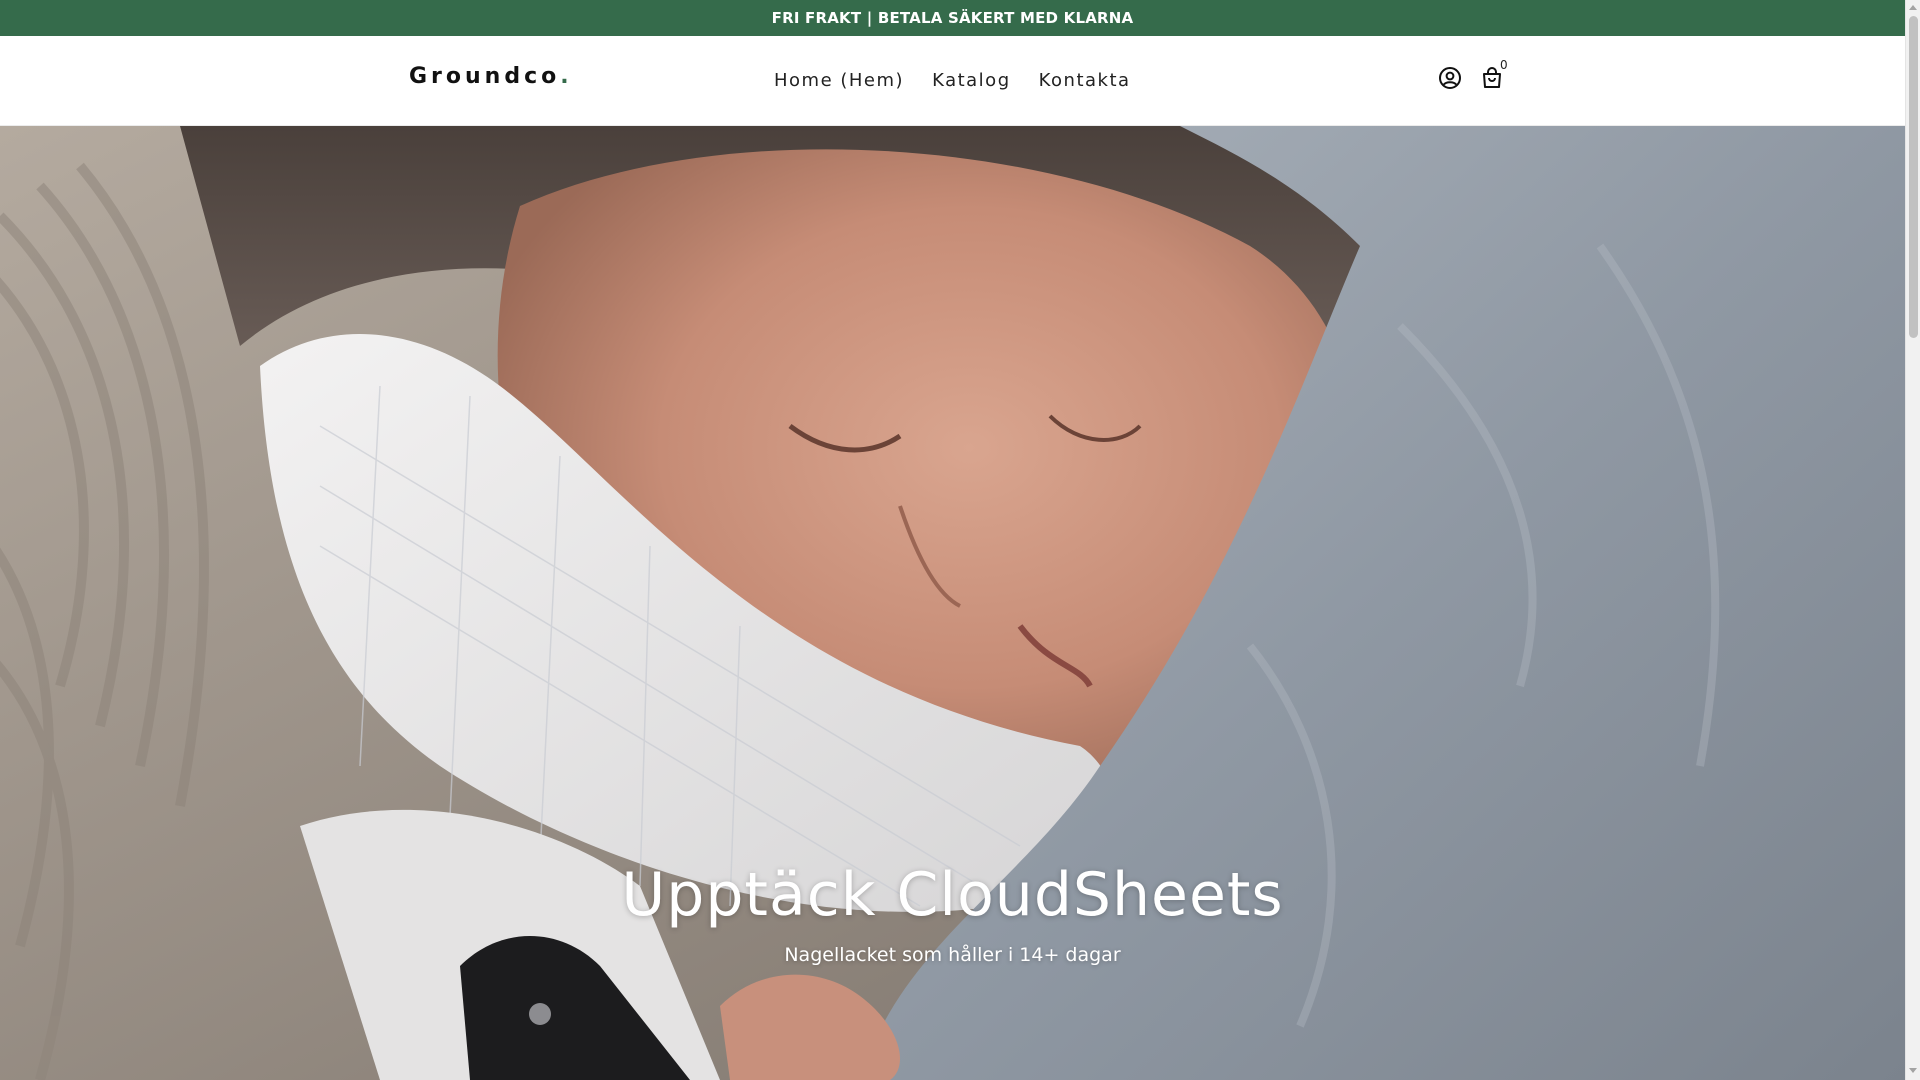 This screenshot has width=1920, height=1080. I want to click on nav-link-home: Home (Hem), so click(839, 80).